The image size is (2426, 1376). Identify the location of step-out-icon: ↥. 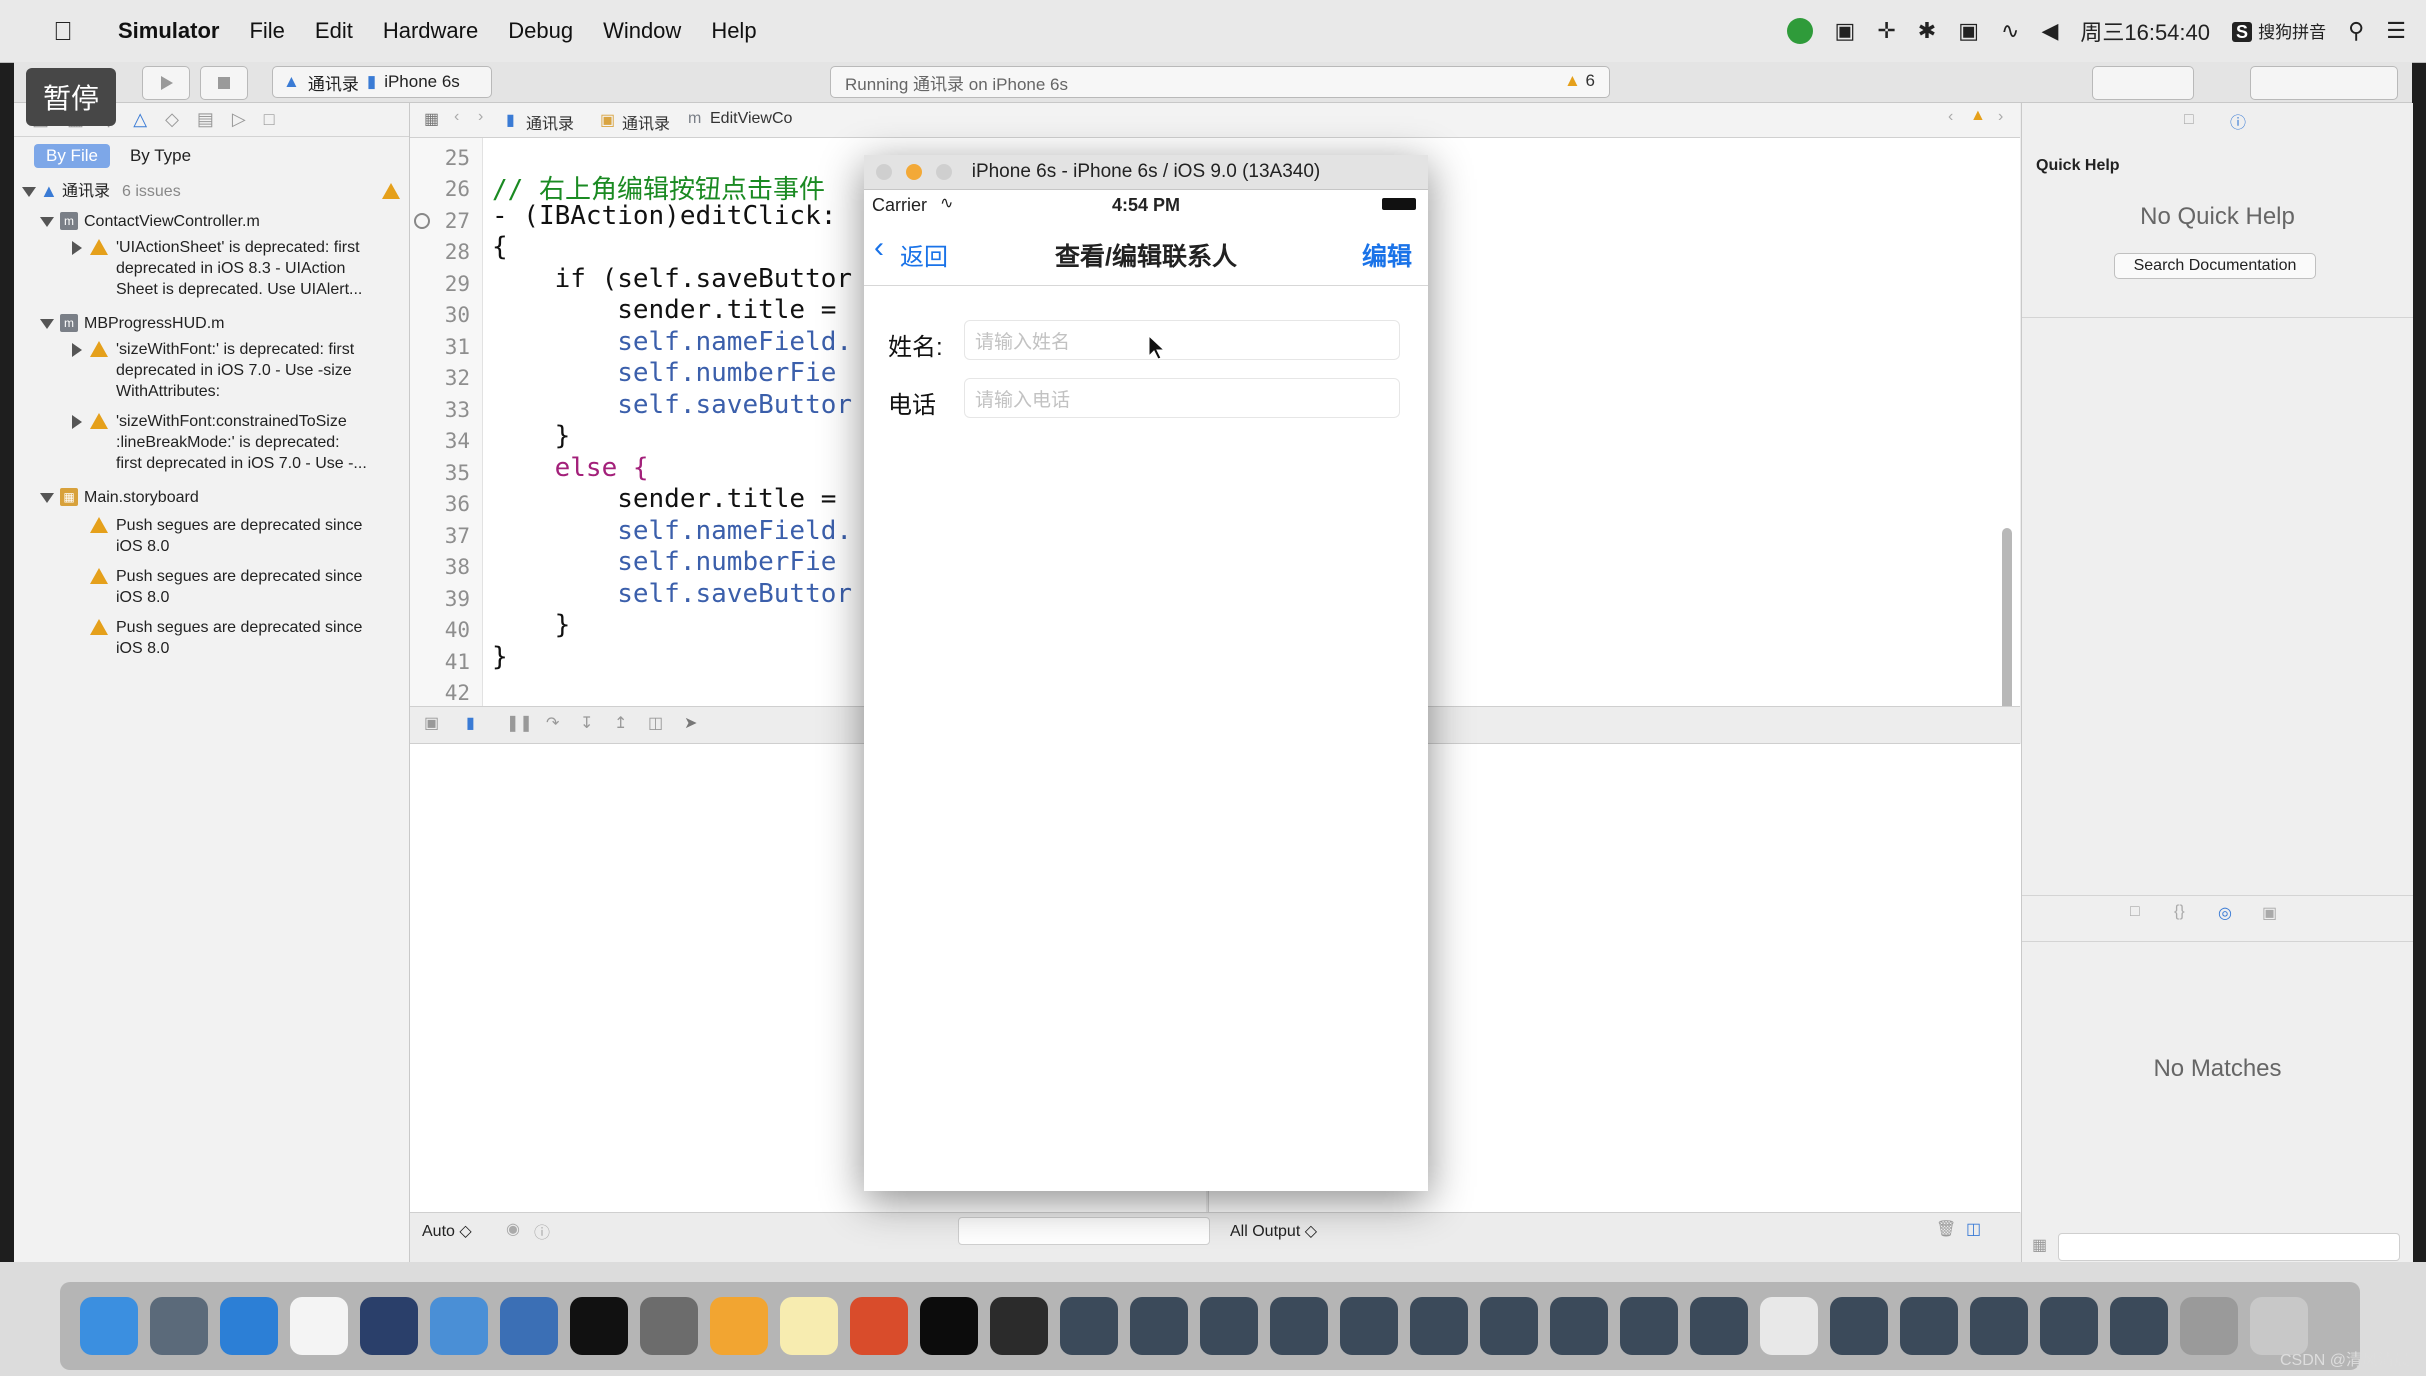
(620, 723).